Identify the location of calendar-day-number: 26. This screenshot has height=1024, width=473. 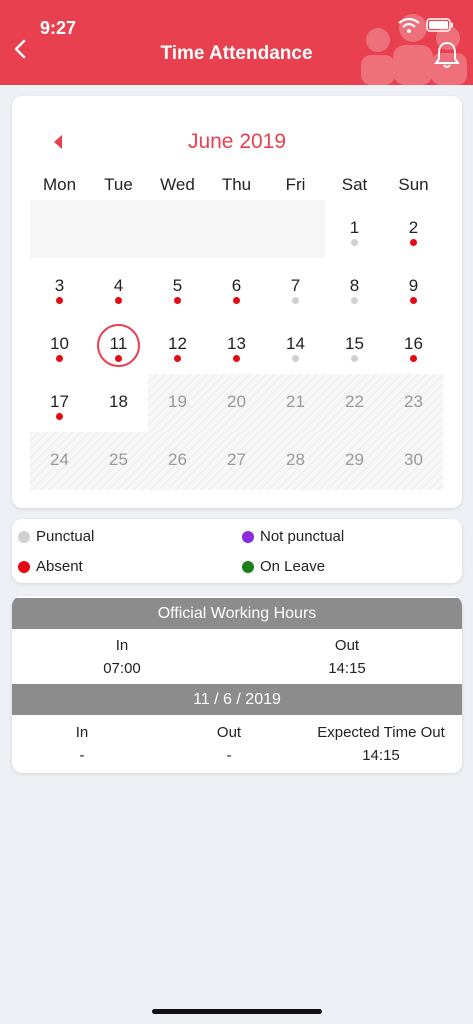
(177, 459).